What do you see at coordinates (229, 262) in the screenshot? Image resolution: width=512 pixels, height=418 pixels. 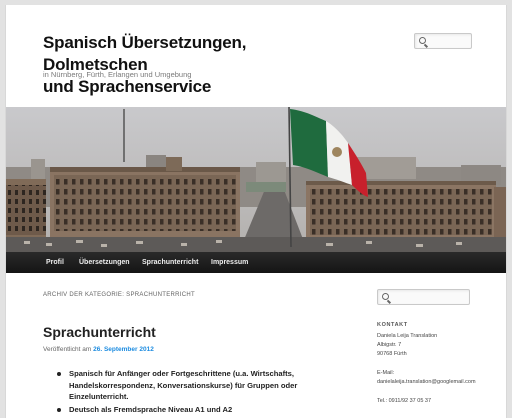 I see `nav-item-impressum: Impressum` at bounding box center [229, 262].